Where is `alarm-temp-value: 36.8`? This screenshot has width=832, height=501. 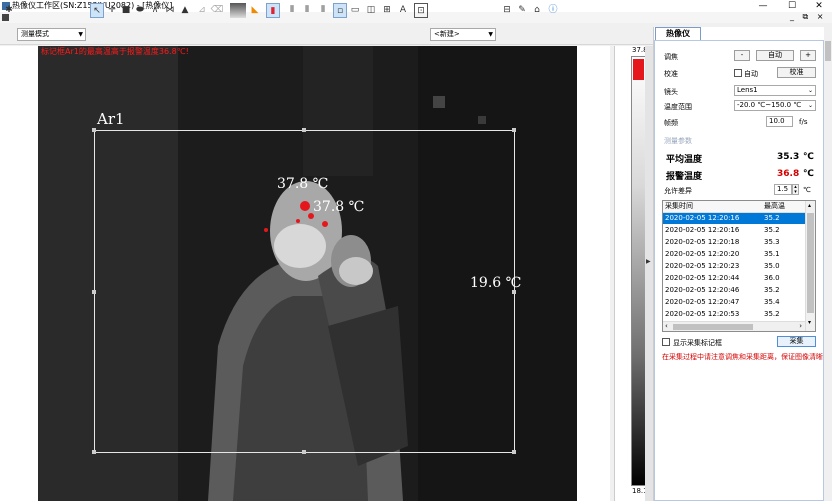 alarm-temp-value: 36.8 is located at coordinates (788, 174).